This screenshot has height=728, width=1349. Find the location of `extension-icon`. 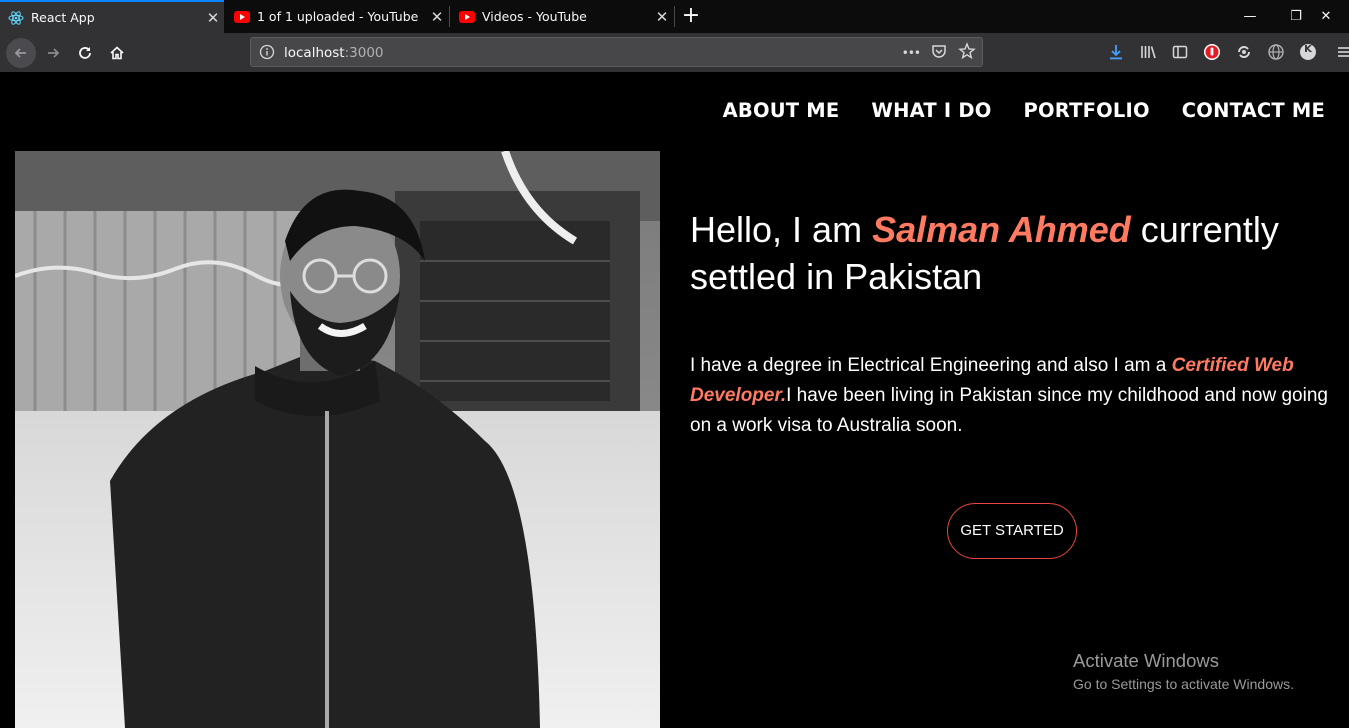

extension-icon is located at coordinates (1244, 52).